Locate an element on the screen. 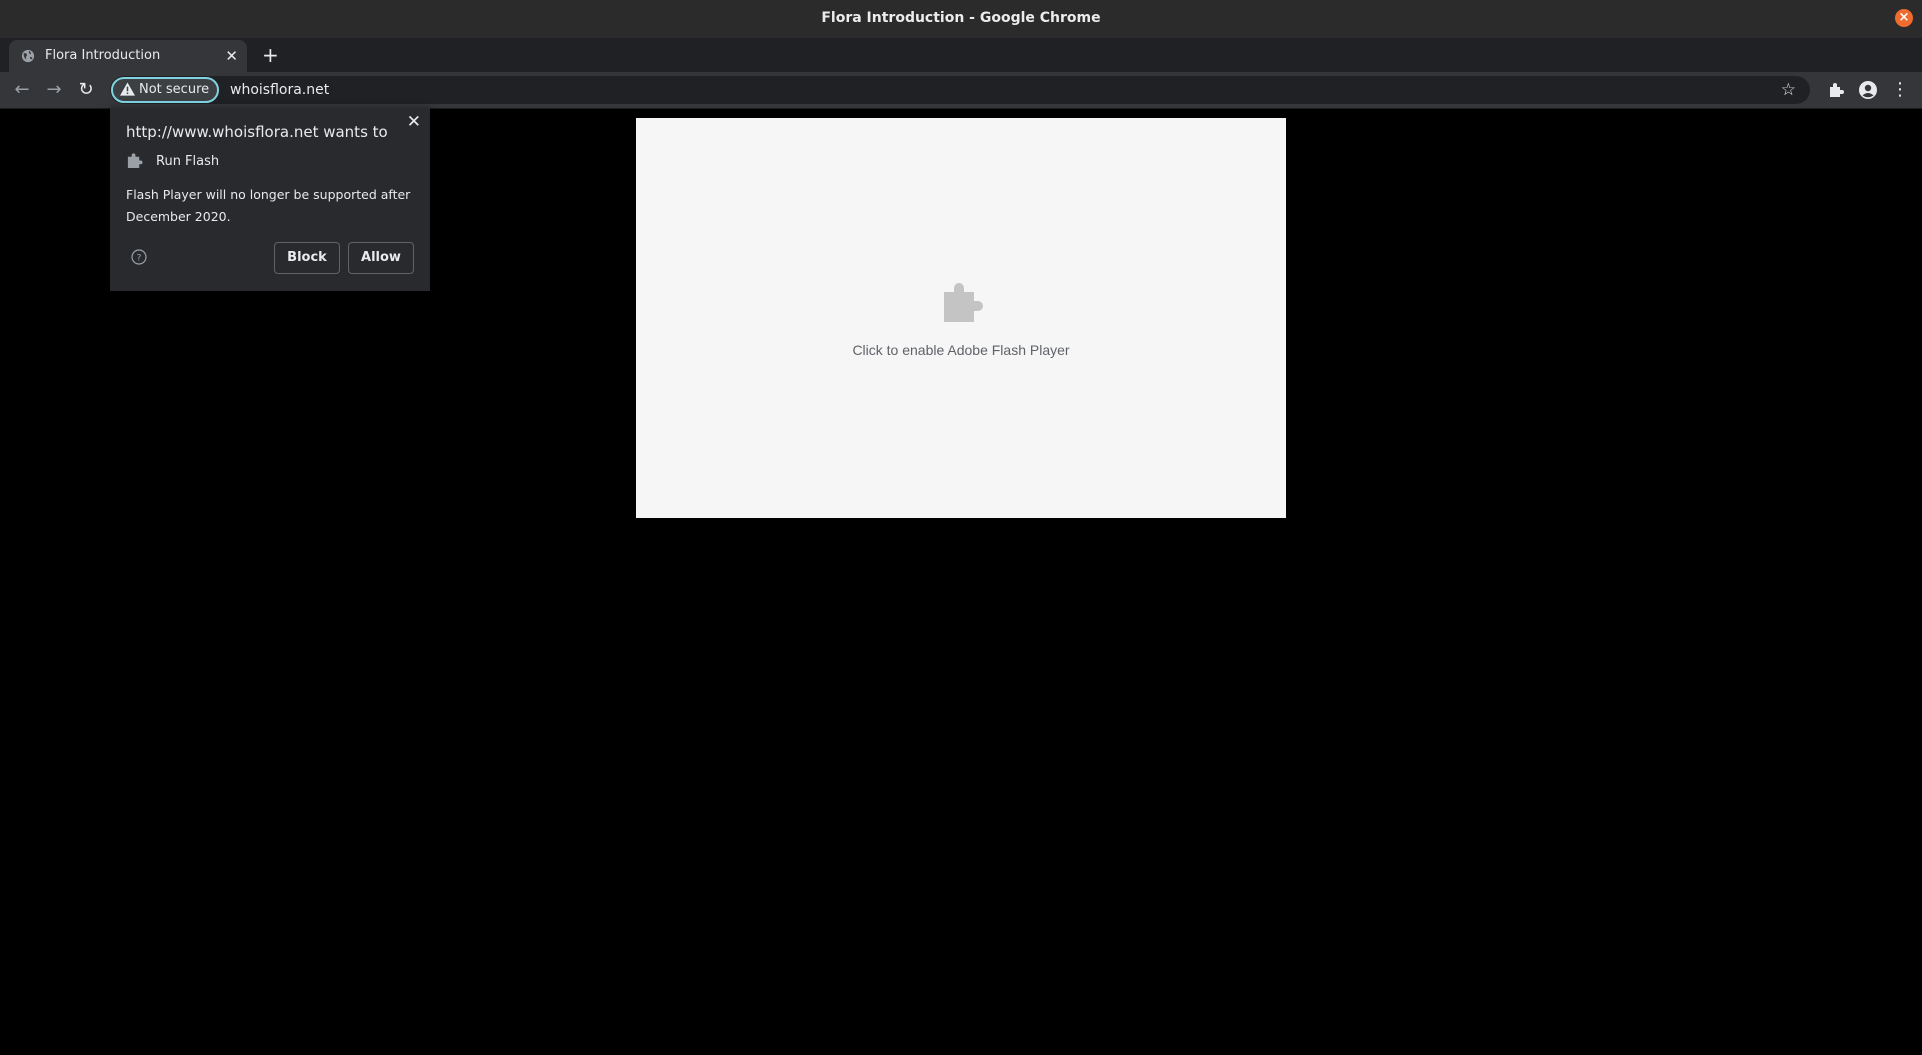  url-text: whoisflora.net is located at coordinates (279, 90).